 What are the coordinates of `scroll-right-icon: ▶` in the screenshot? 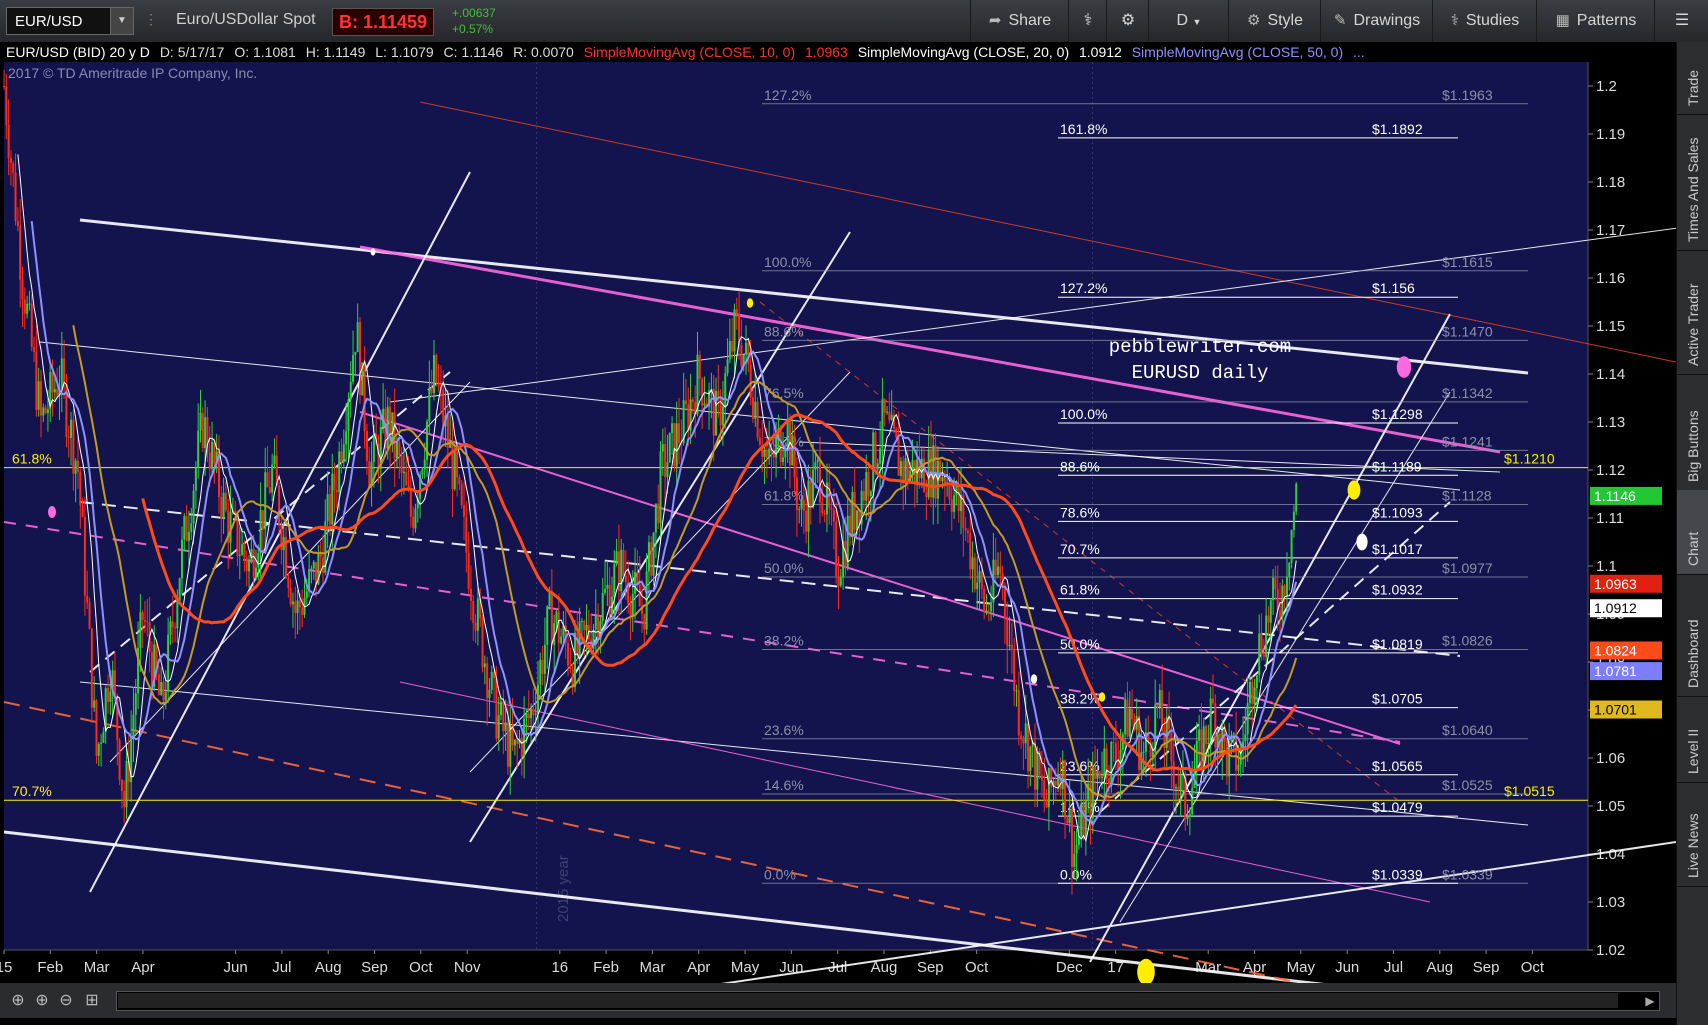 It's located at (1650, 1001).